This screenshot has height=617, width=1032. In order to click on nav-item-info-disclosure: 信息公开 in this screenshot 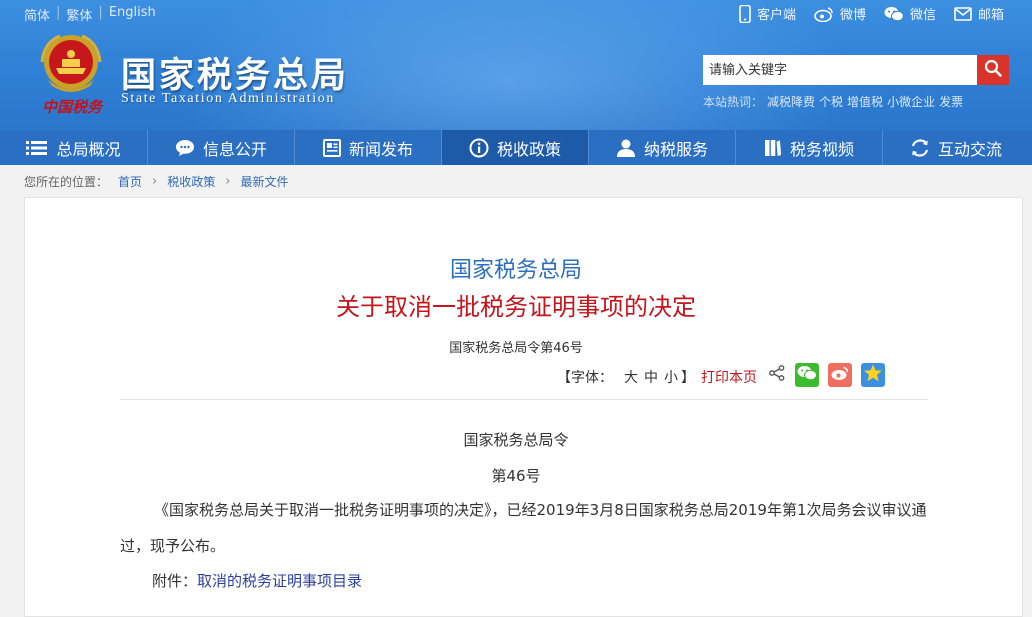, I will do `click(220, 147)`.